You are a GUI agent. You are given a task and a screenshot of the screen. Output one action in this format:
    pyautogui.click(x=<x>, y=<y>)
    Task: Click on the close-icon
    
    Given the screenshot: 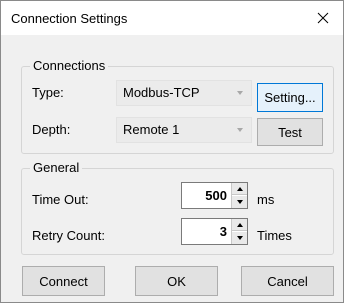 What is the action you would take?
    pyautogui.click(x=323, y=18)
    